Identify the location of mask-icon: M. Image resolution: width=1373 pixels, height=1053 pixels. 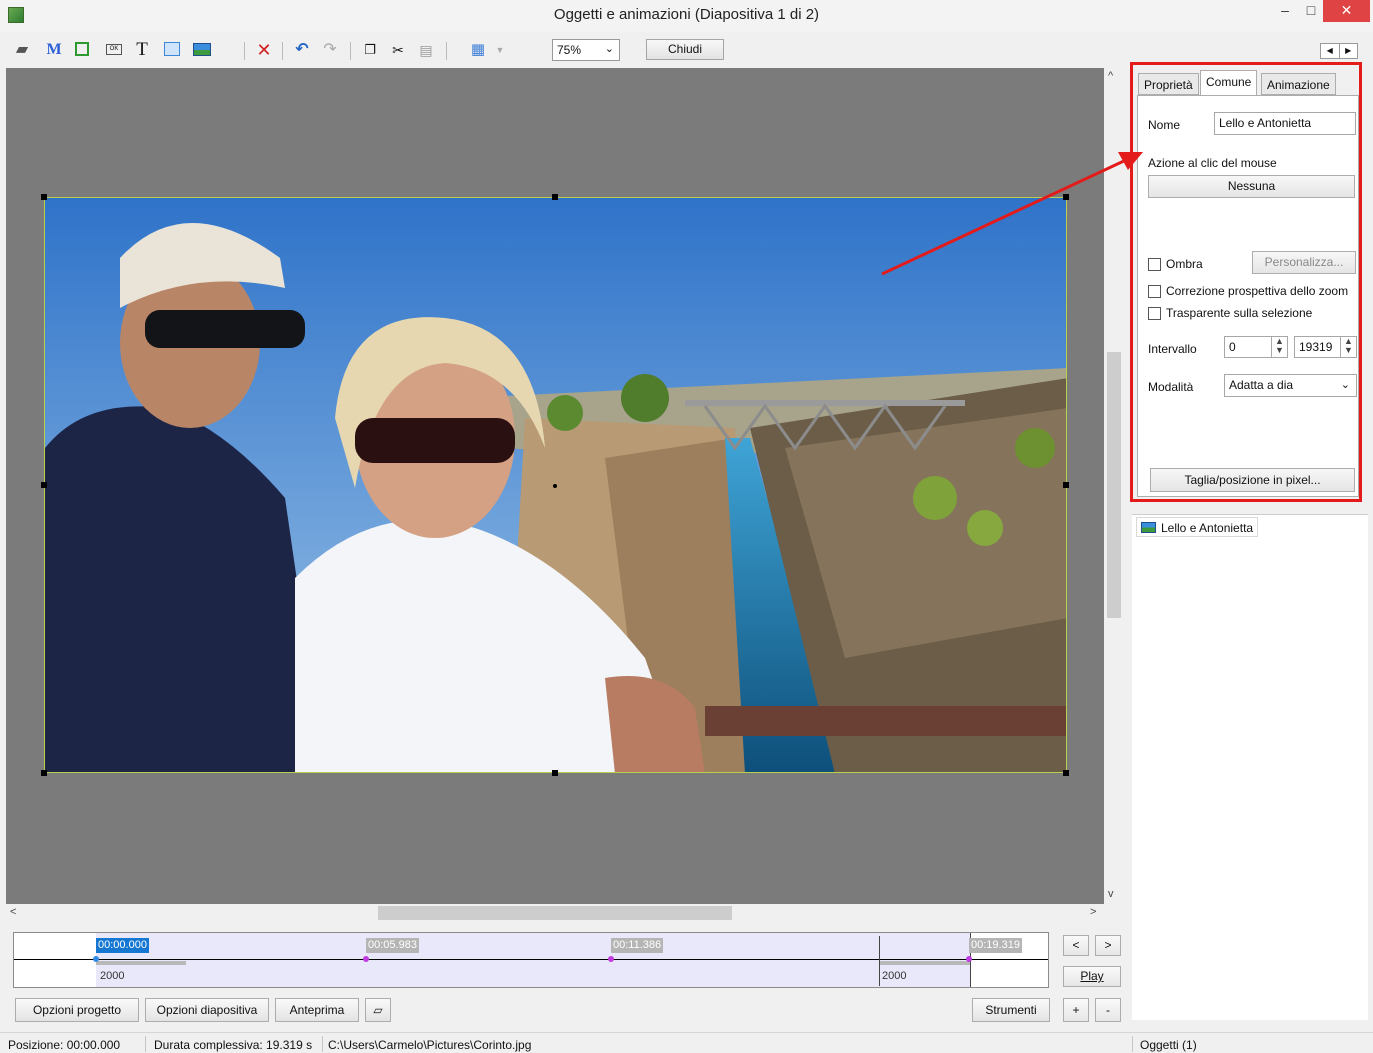
(54, 50).